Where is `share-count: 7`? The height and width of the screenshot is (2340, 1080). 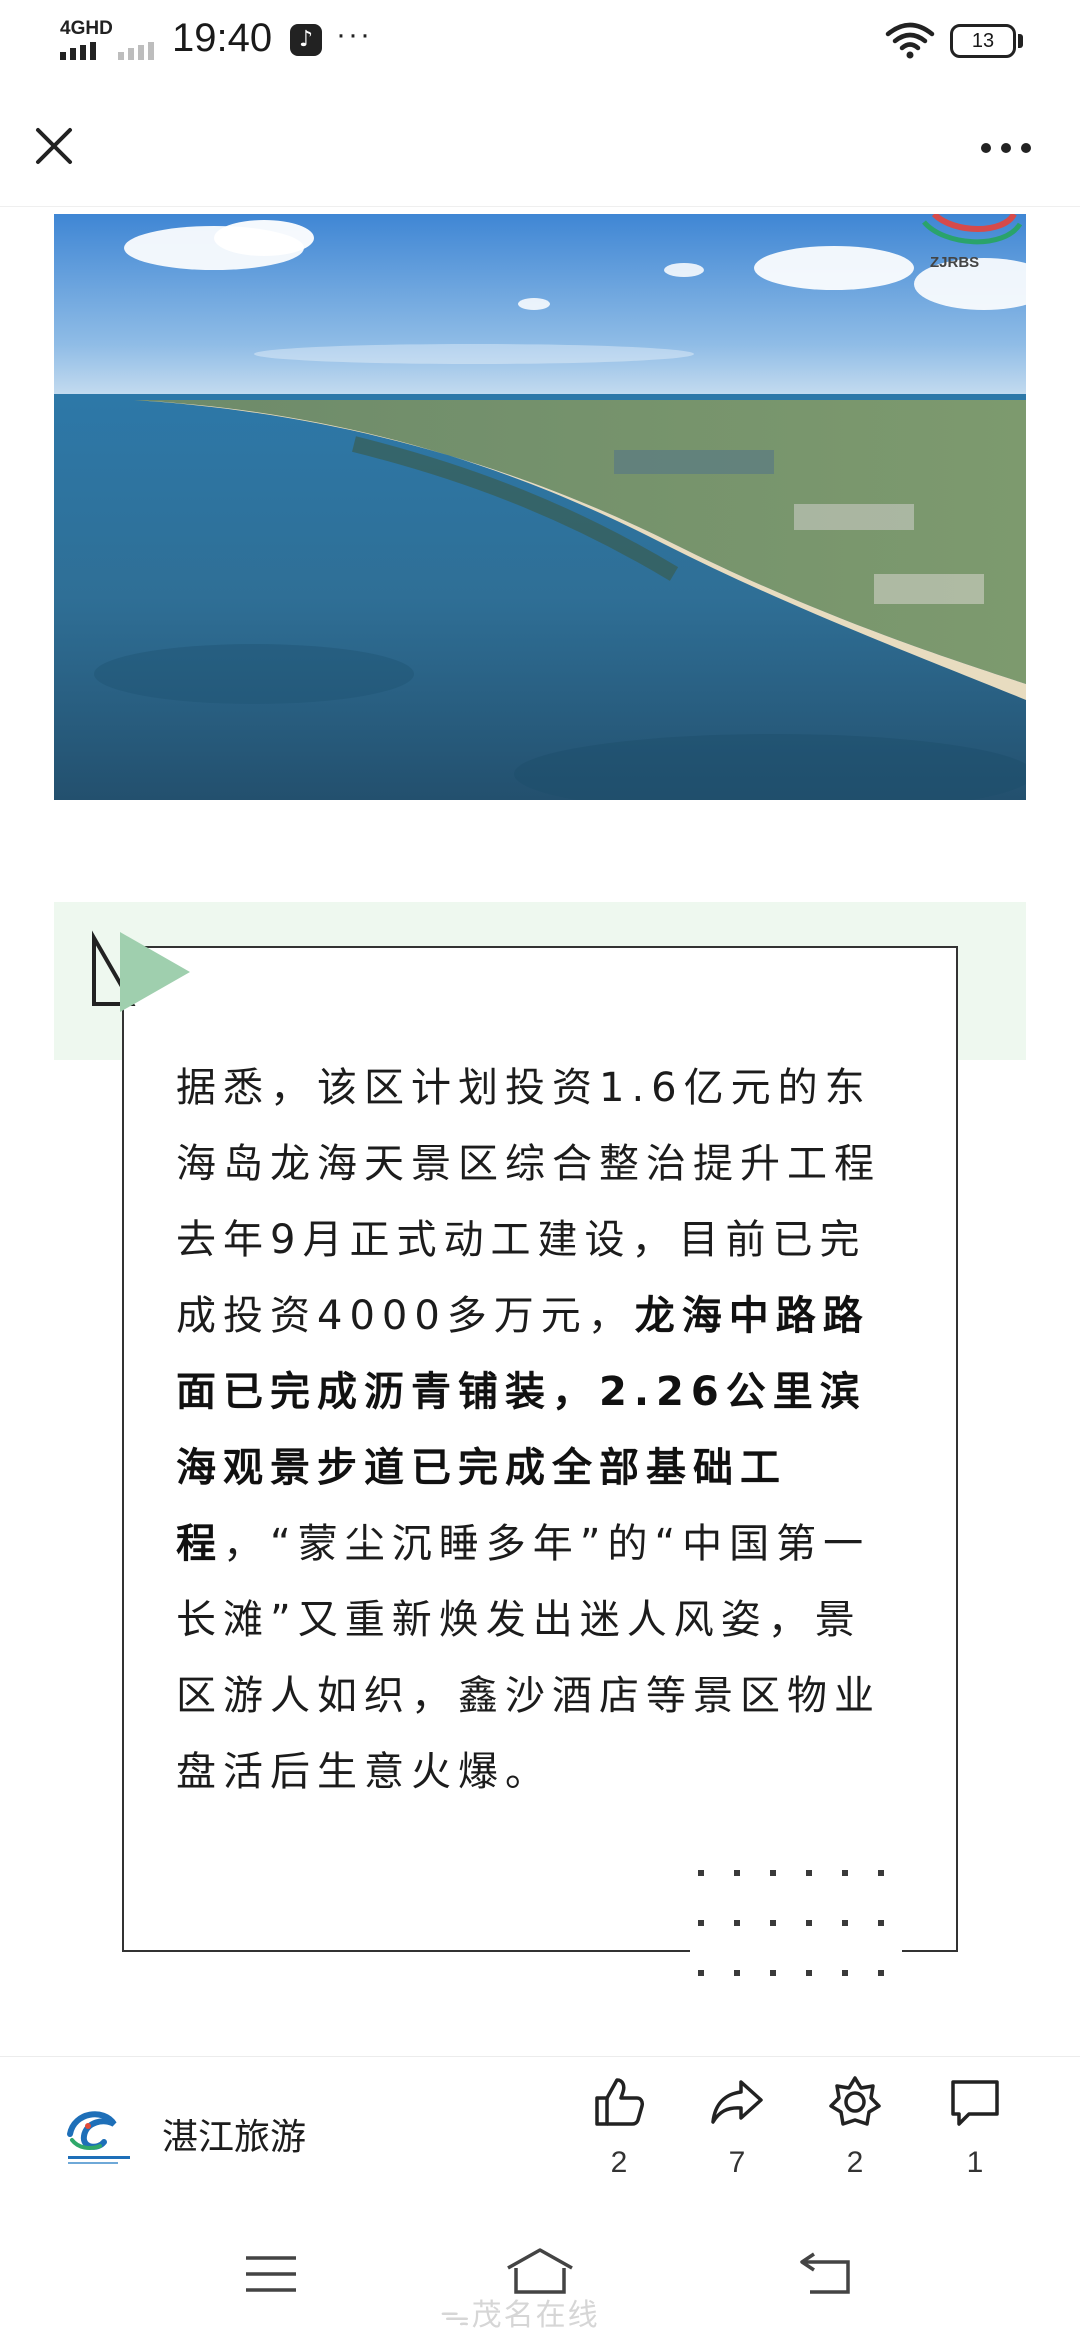 share-count: 7 is located at coordinates (737, 2162).